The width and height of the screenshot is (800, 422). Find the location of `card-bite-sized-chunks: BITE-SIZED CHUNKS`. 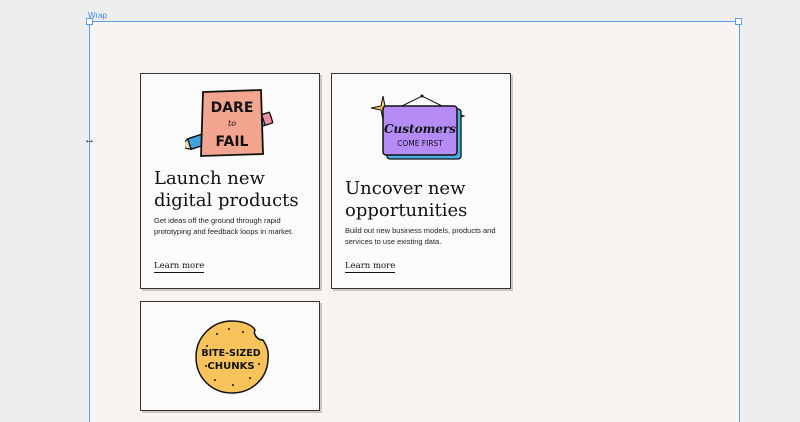

card-bite-sized-chunks: BITE-SIZED CHUNKS is located at coordinates (230, 356).